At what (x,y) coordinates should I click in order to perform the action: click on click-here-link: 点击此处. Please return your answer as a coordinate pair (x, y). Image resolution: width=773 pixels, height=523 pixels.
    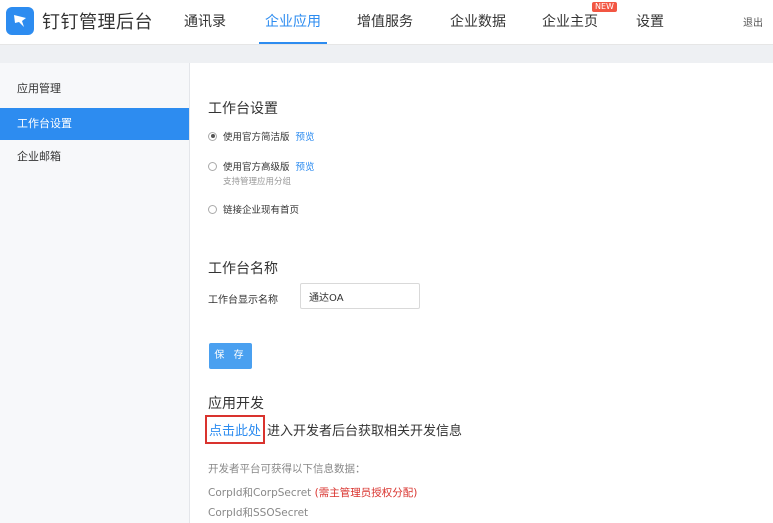
    Looking at the image, I should click on (235, 429).